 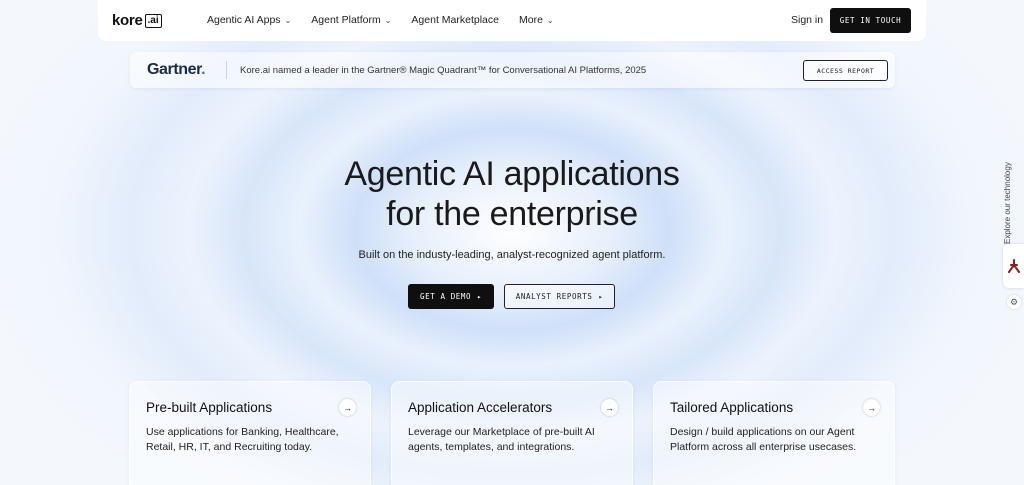 I want to click on nav-item-label: Agent Marketplace, so click(x=455, y=20).